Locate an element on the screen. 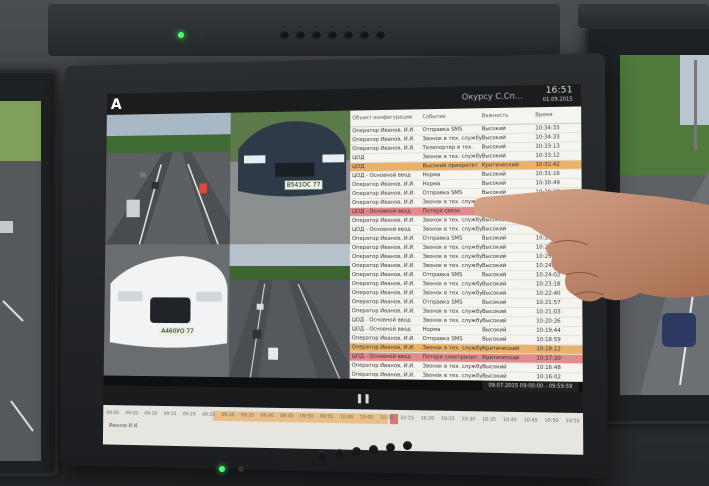 Image resolution: width=709 pixels, height=486 pixels. timeline-tick: 09:20 is located at coordinates (189, 415).